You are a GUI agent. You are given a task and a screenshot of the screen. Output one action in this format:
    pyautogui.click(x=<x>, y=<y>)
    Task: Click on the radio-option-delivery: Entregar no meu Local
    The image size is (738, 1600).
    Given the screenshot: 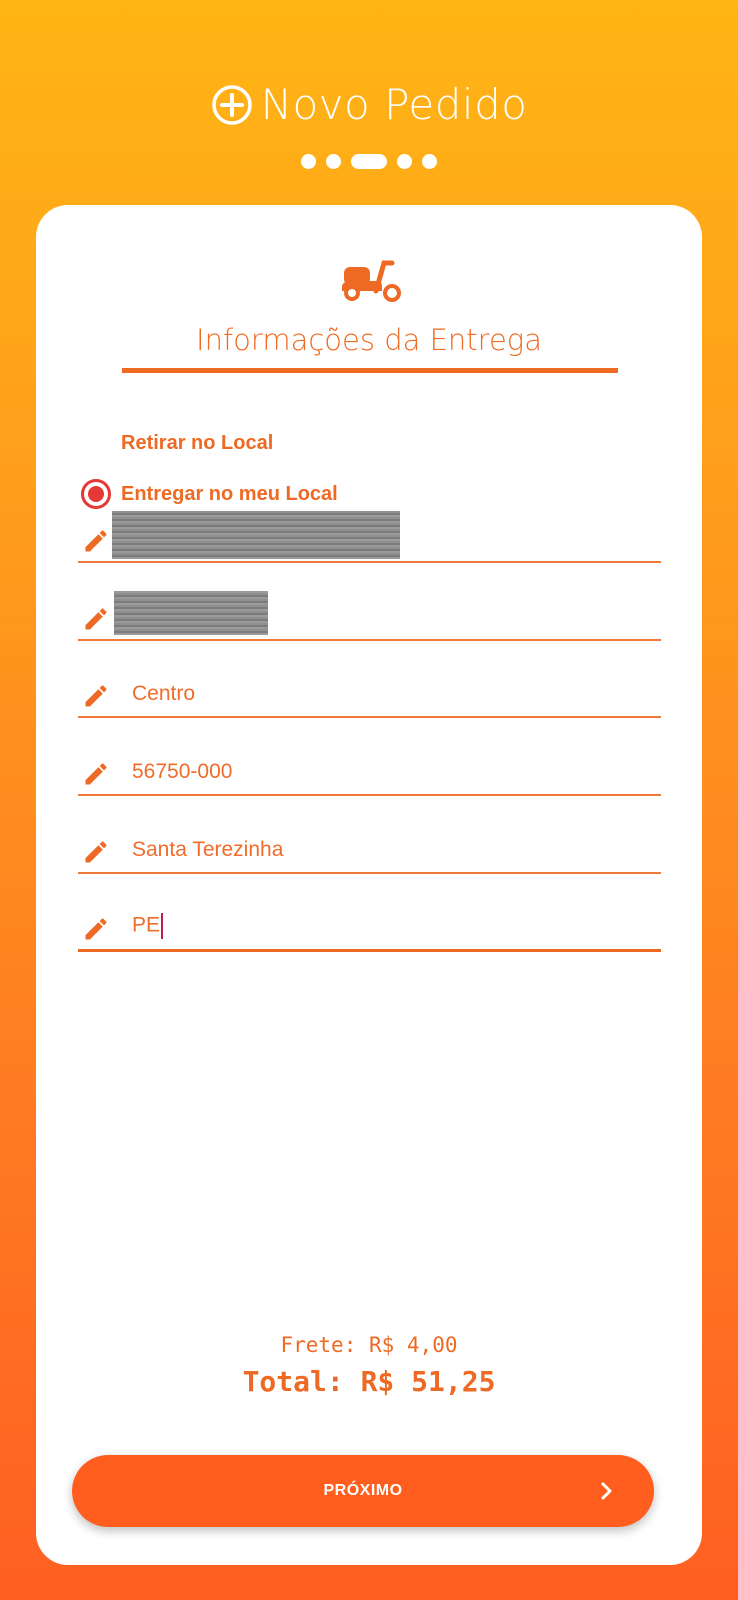 What is the action you would take?
    pyautogui.click(x=209, y=494)
    